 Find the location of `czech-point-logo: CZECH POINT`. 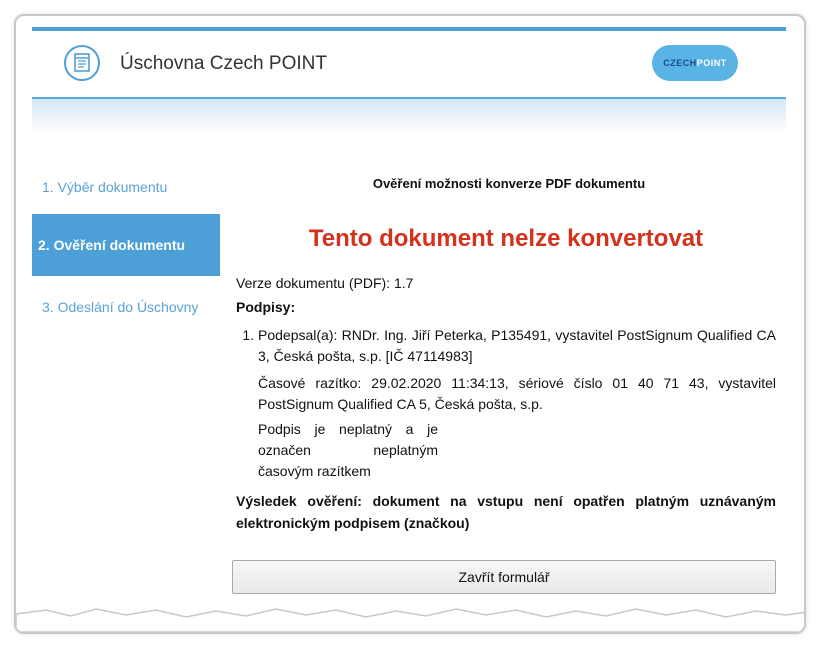

czech-point-logo: CZECH POINT is located at coordinates (695, 63).